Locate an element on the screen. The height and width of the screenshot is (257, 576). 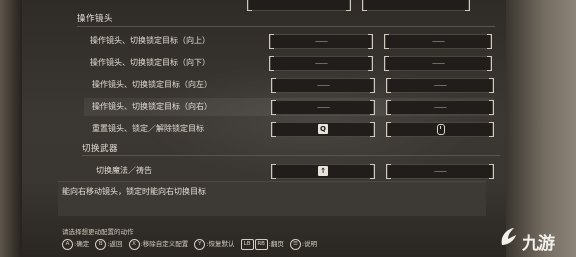
binding-row-camera-down: 操作镜头、切换锁定目标（向下） —— —— is located at coordinates (287, 63).